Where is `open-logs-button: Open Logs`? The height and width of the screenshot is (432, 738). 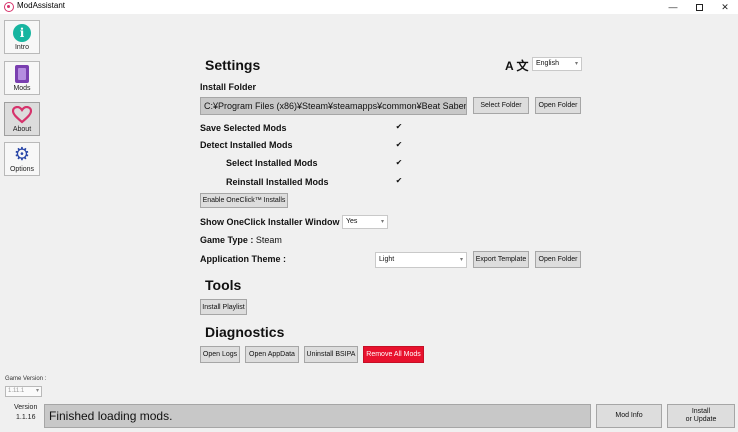
open-logs-button: Open Logs is located at coordinates (220, 354).